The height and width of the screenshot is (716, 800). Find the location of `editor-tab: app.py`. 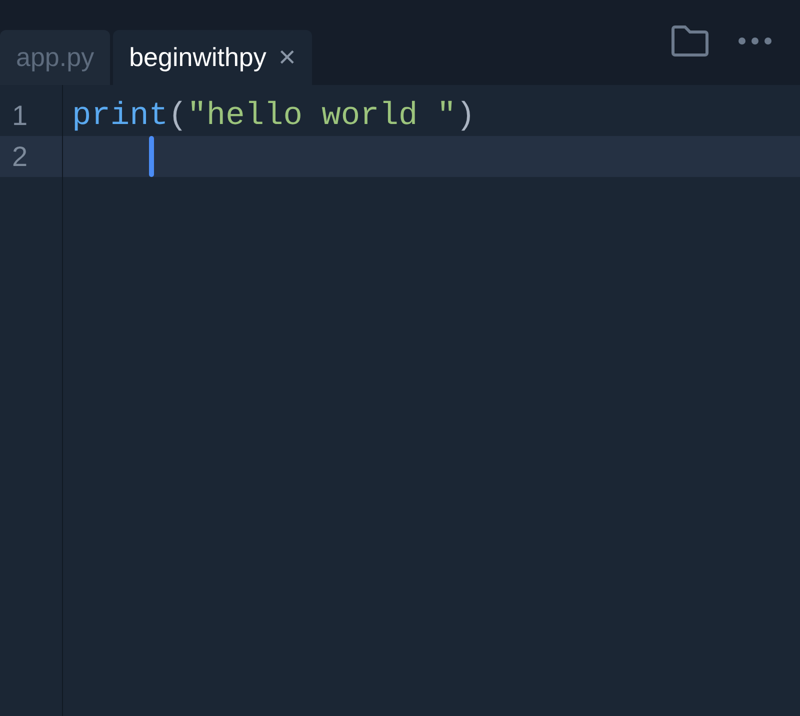

editor-tab: app.py is located at coordinates (55, 57).